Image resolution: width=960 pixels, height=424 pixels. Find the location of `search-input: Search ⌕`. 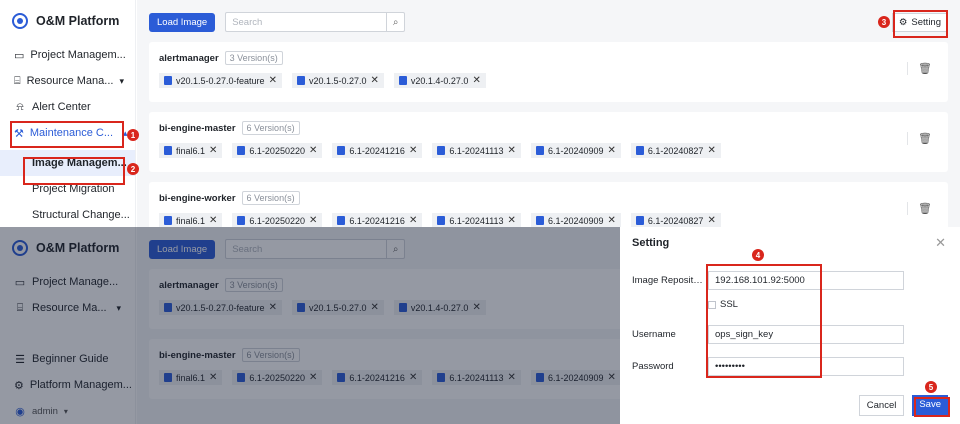

search-input: Search ⌕ is located at coordinates (315, 22).